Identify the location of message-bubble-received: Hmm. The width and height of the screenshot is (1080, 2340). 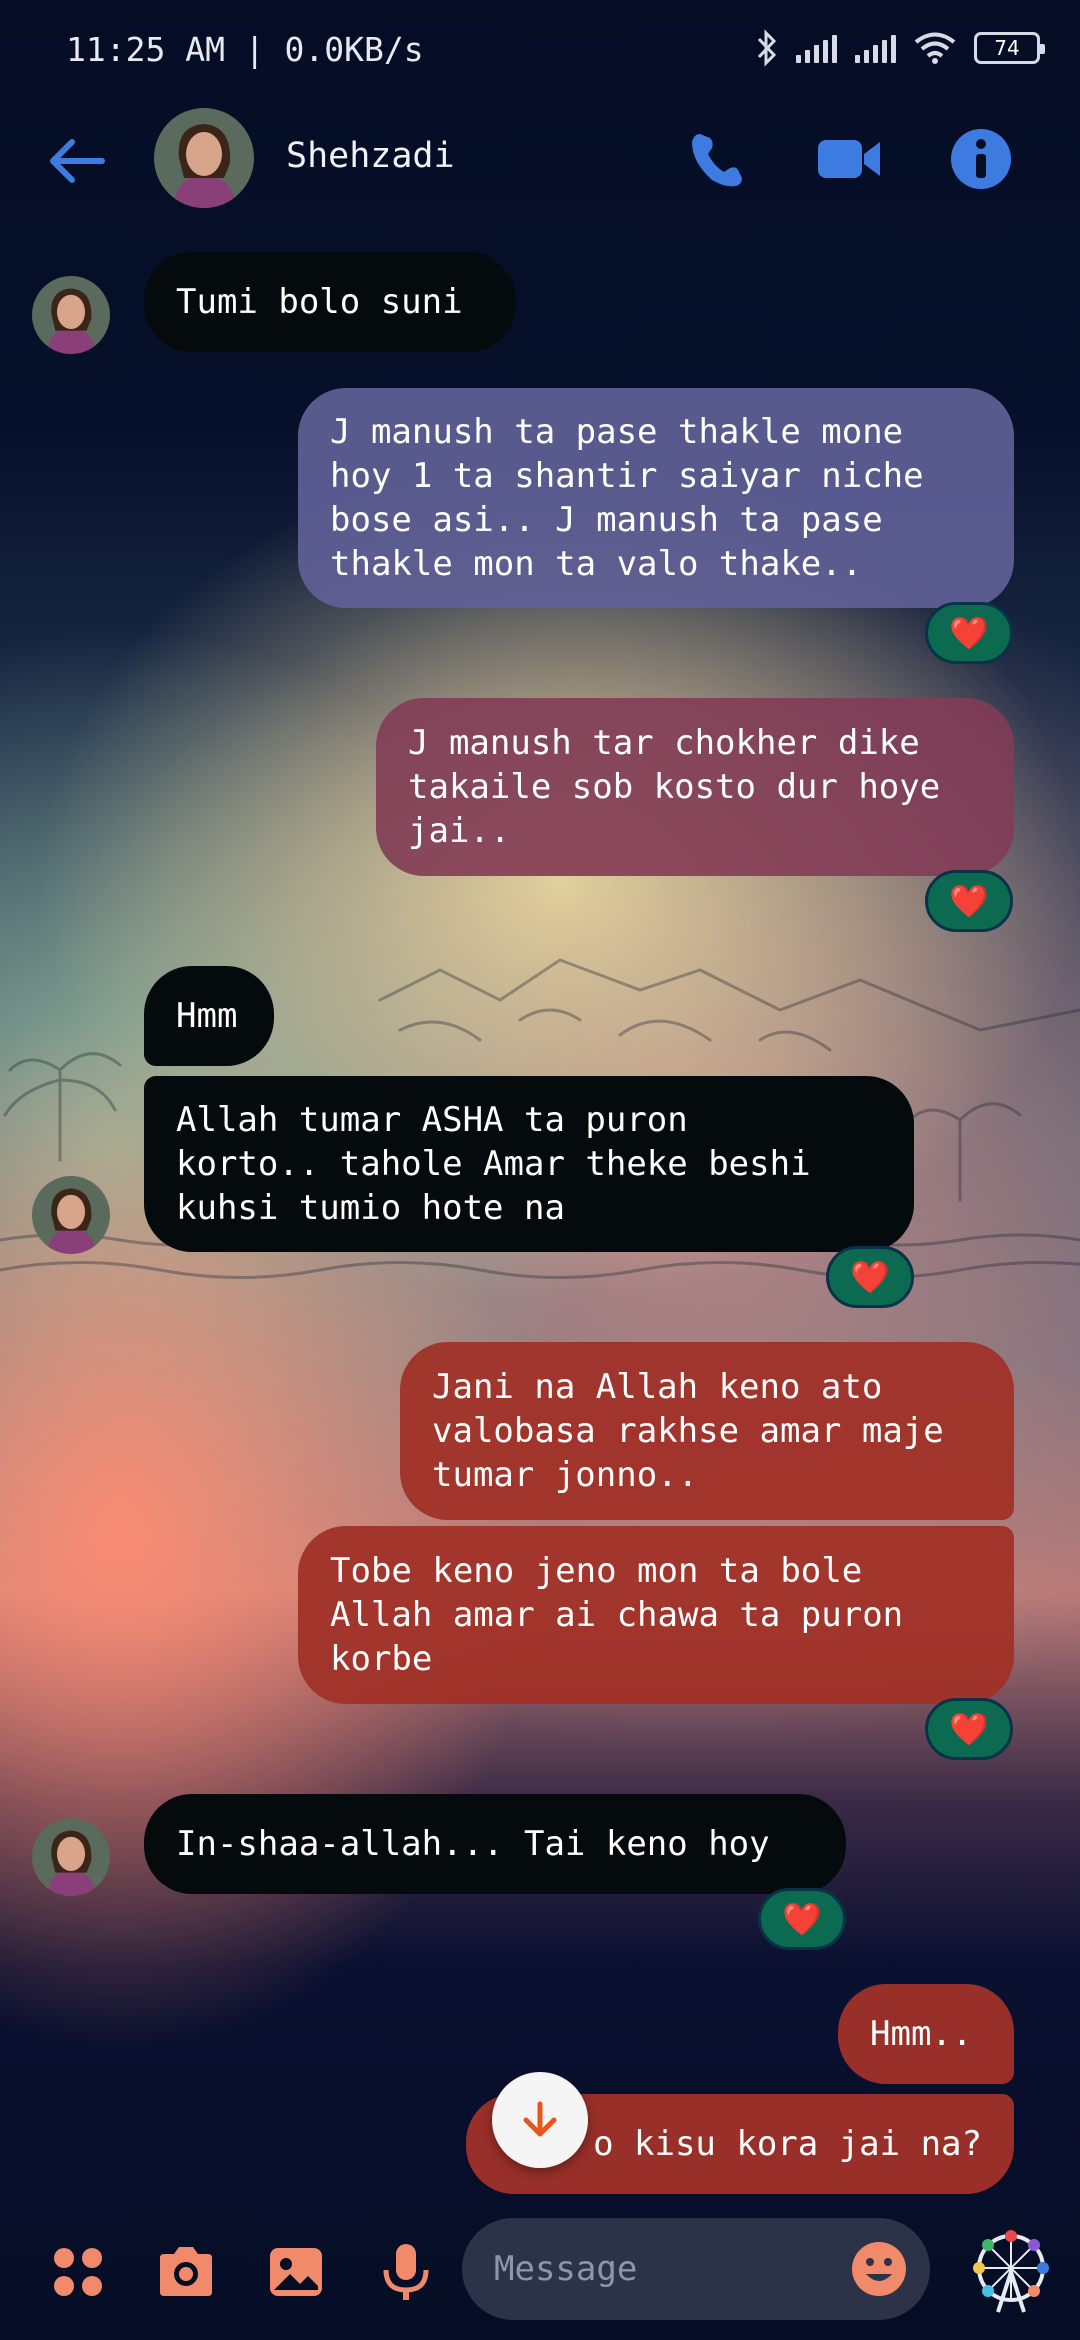
(209, 1016).